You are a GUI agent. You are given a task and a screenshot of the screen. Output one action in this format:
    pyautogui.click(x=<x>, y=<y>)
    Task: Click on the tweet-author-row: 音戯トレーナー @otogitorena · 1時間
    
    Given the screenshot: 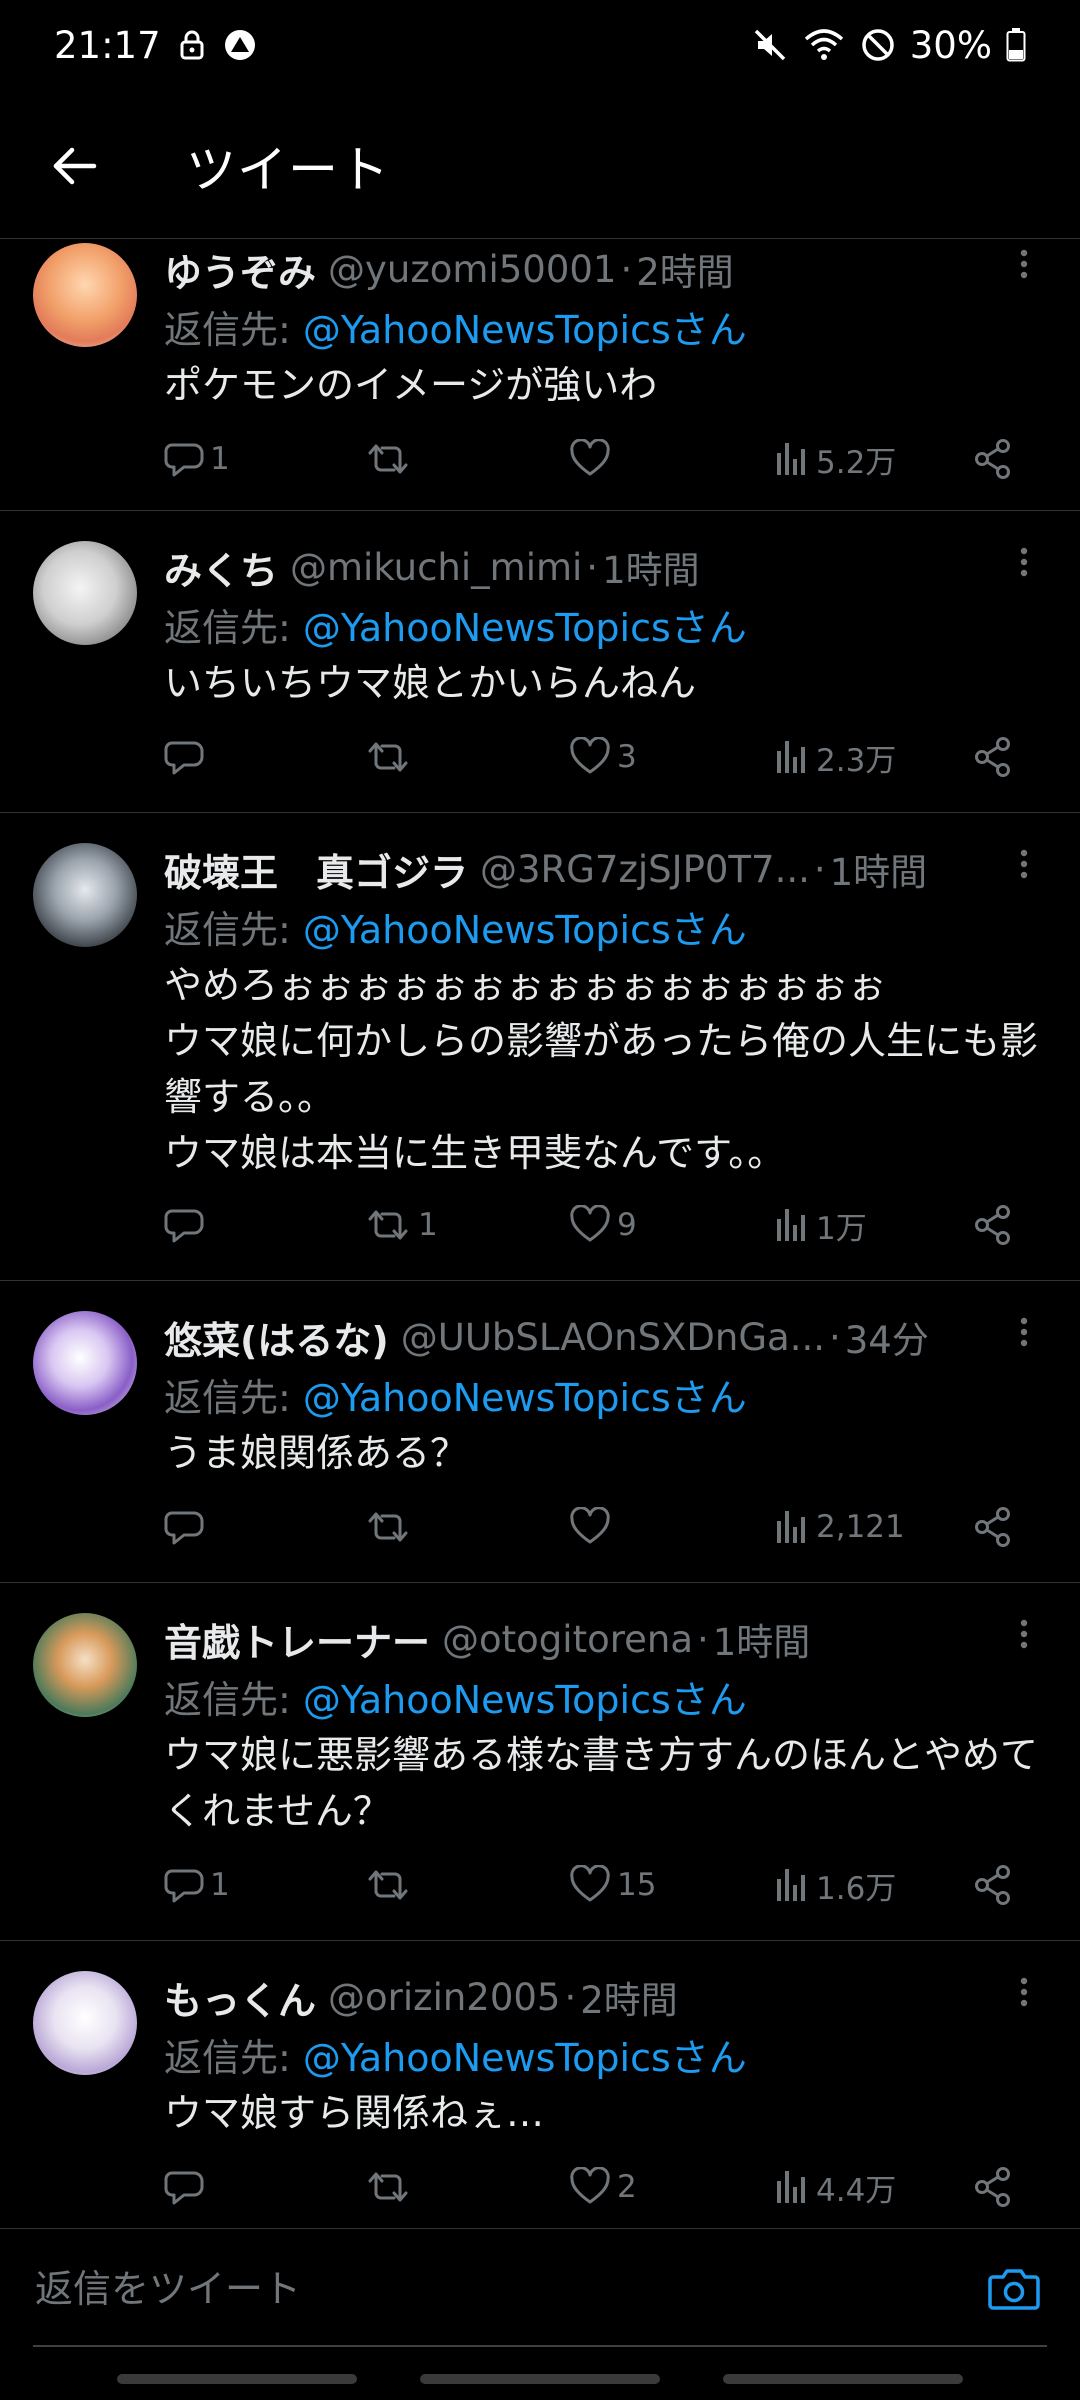 What is the action you would take?
    pyautogui.click(x=604, y=1639)
    